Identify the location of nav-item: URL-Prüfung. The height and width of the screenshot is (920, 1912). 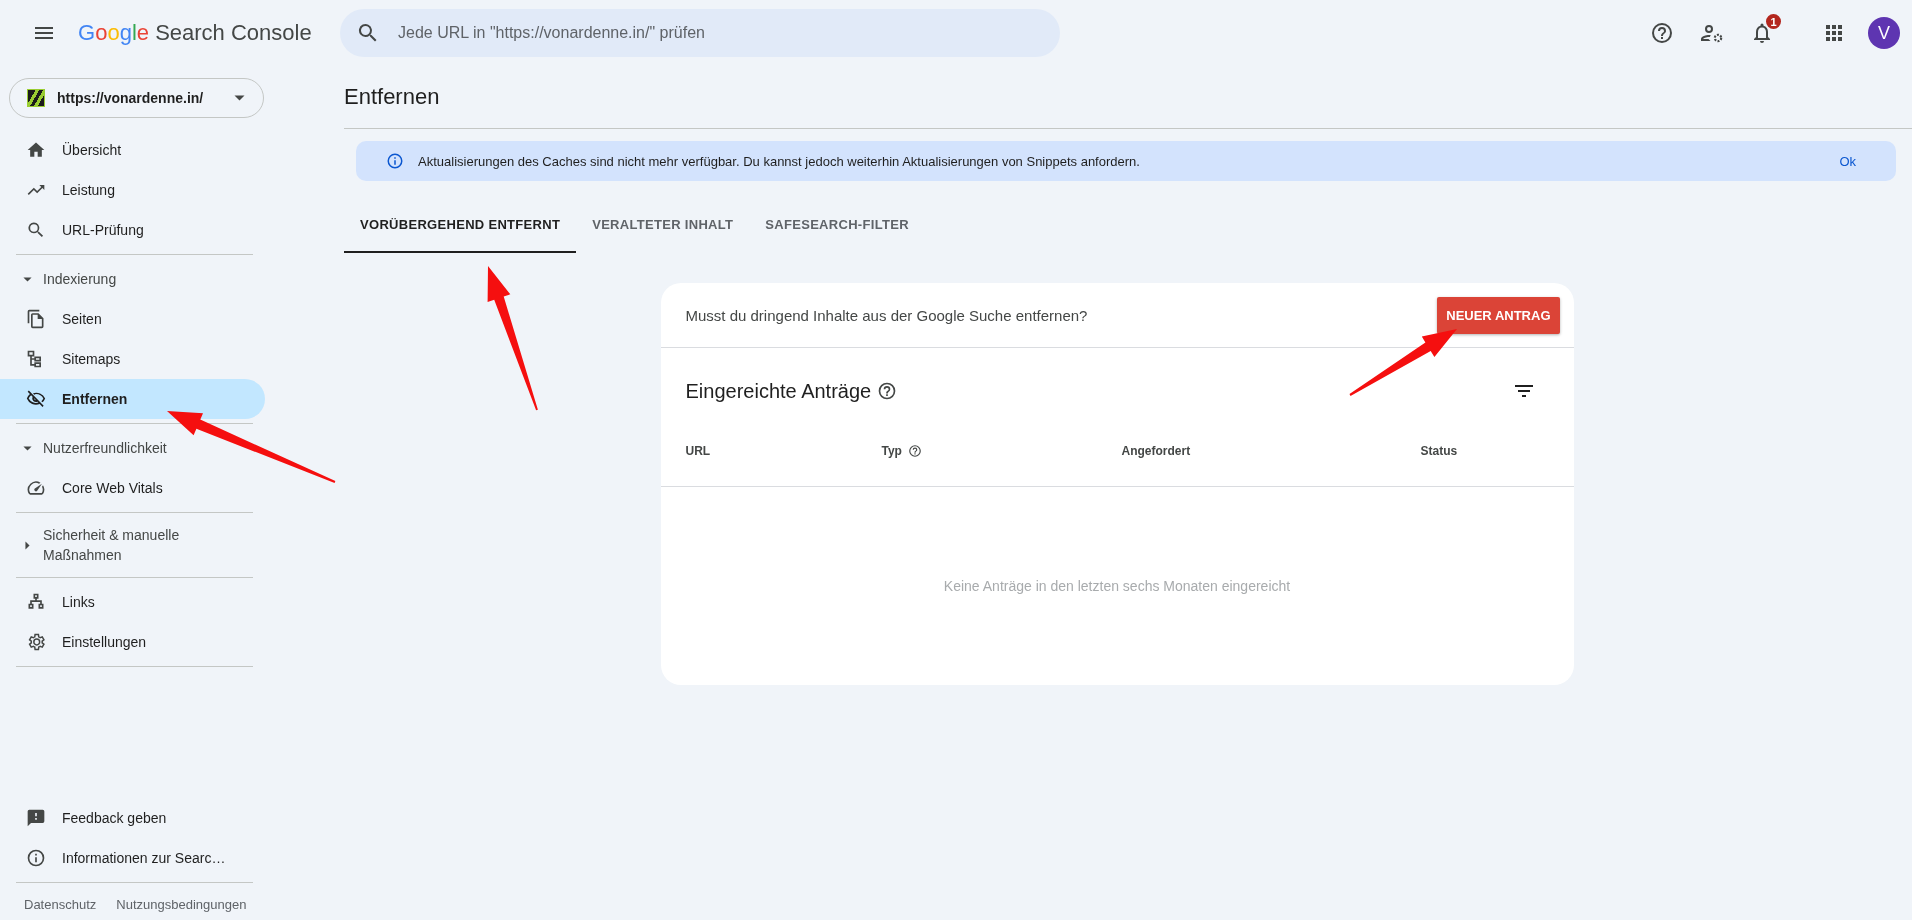
(132, 230).